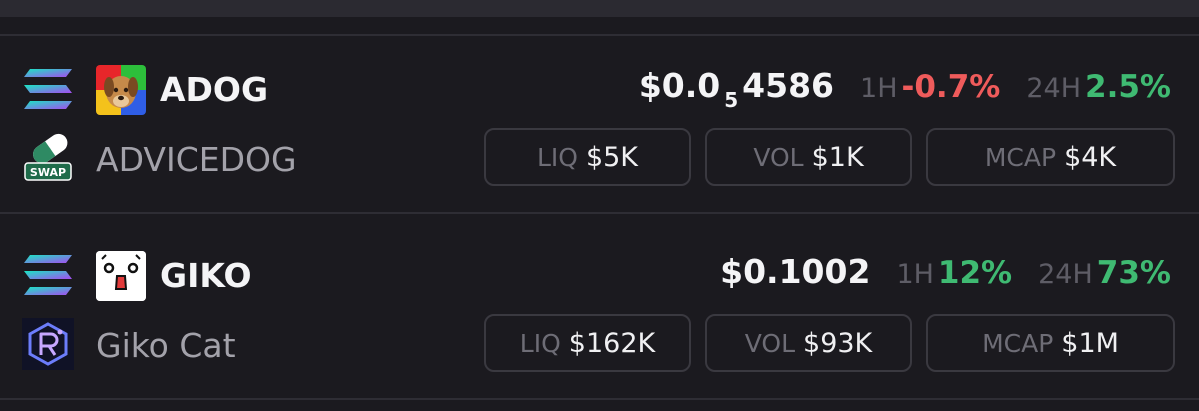 This screenshot has width=1199, height=411. Describe the element at coordinates (837, 157) in the screenshot. I see `volume-value: $1K` at that location.